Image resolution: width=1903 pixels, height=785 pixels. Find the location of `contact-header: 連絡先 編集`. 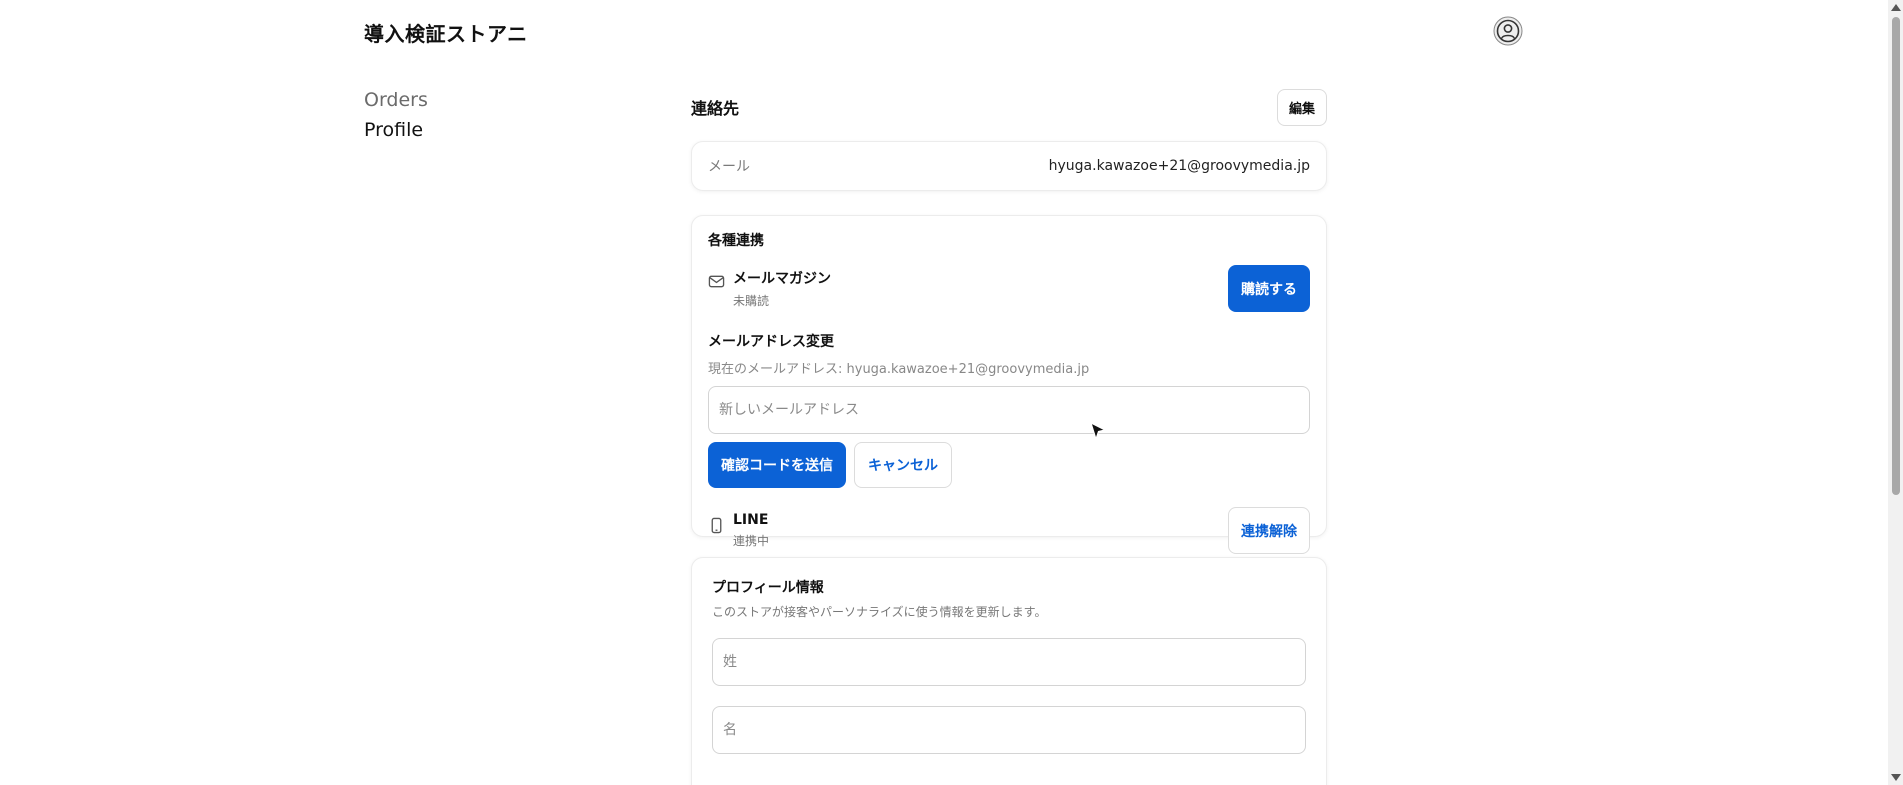

contact-header: 連絡先 編集 is located at coordinates (1009, 107).